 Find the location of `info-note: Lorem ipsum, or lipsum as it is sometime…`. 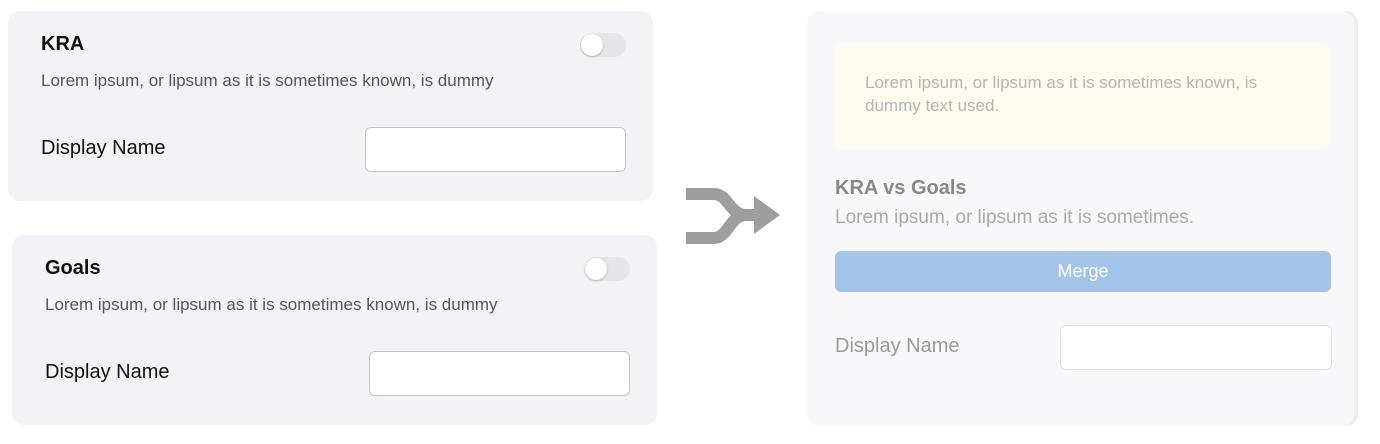

info-note: Lorem ipsum, or lipsum as it is sometime… is located at coordinates (1083, 96).